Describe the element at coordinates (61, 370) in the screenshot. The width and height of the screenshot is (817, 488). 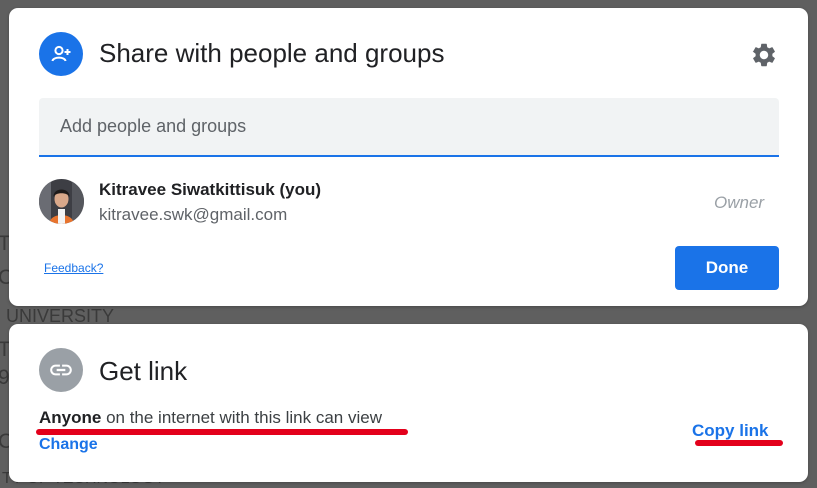
I see `link-icon` at that location.